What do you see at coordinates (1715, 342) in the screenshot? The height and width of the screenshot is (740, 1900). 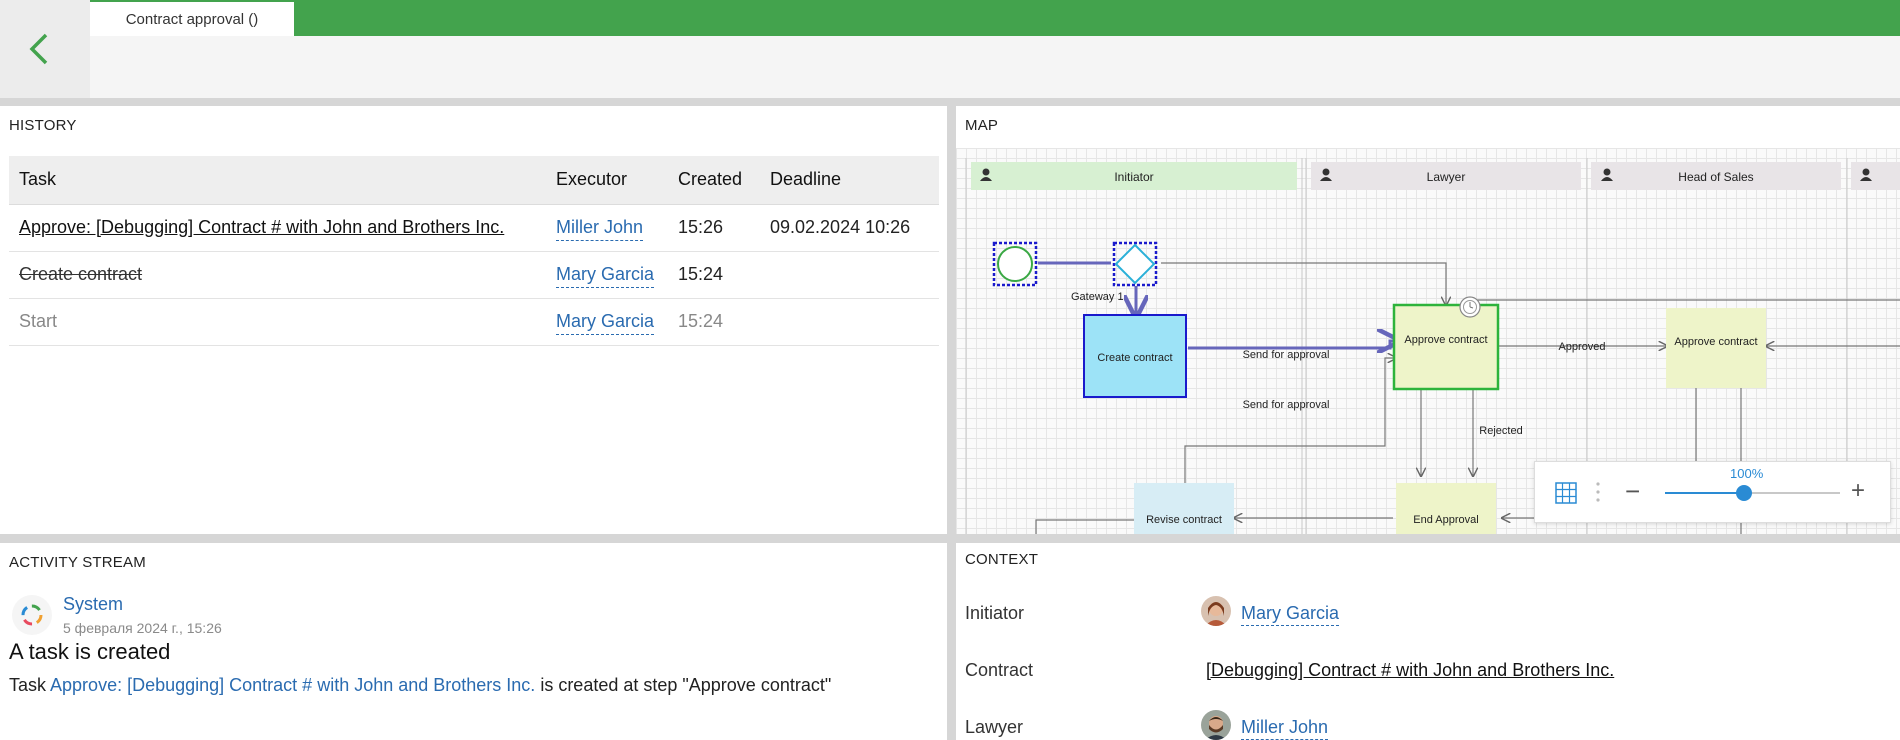 I see `task-label-approve-contract-2: Approve contract` at bounding box center [1715, 342].